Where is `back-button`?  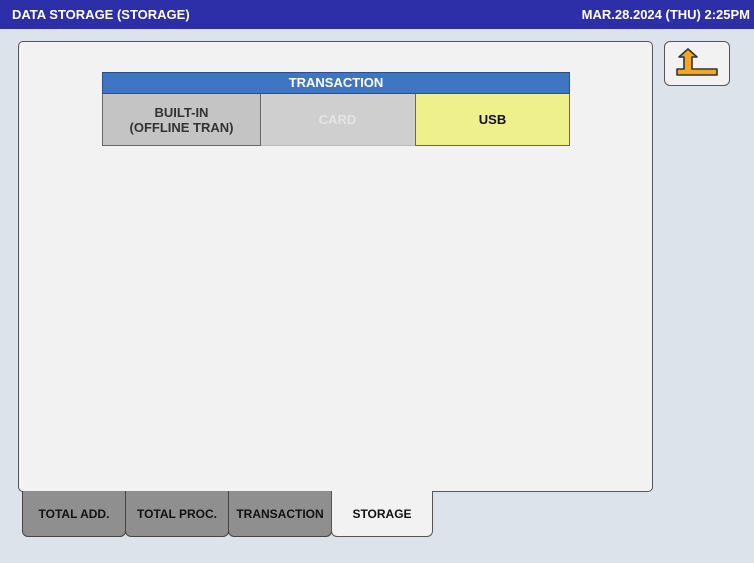 back-button is located at coordinates (697, 63).